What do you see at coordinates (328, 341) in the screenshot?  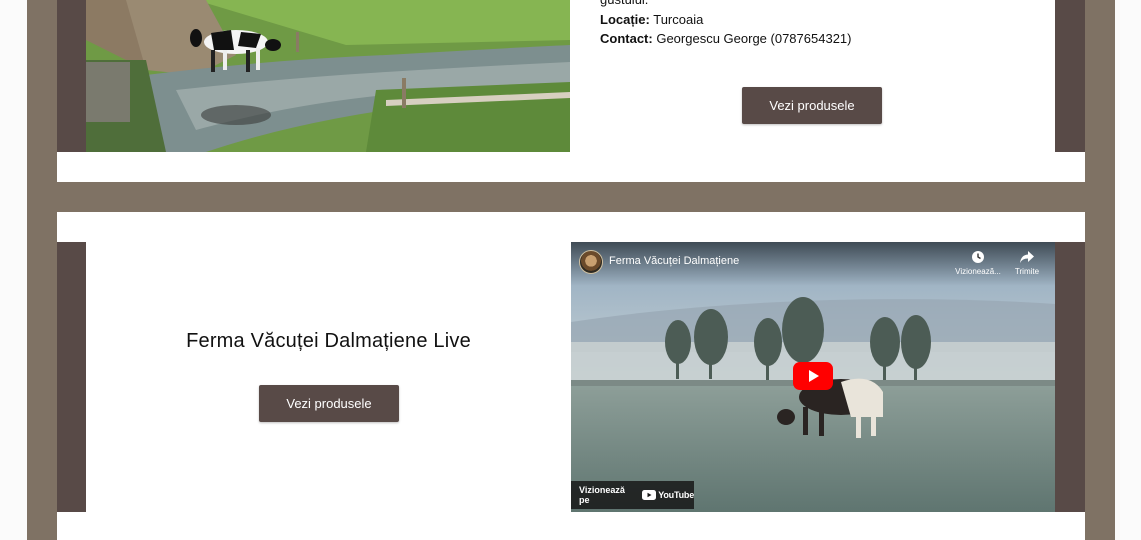 I see `farm-title: Ferma Văcuței Dalmațiene Live` at bounding box center [328, 341].